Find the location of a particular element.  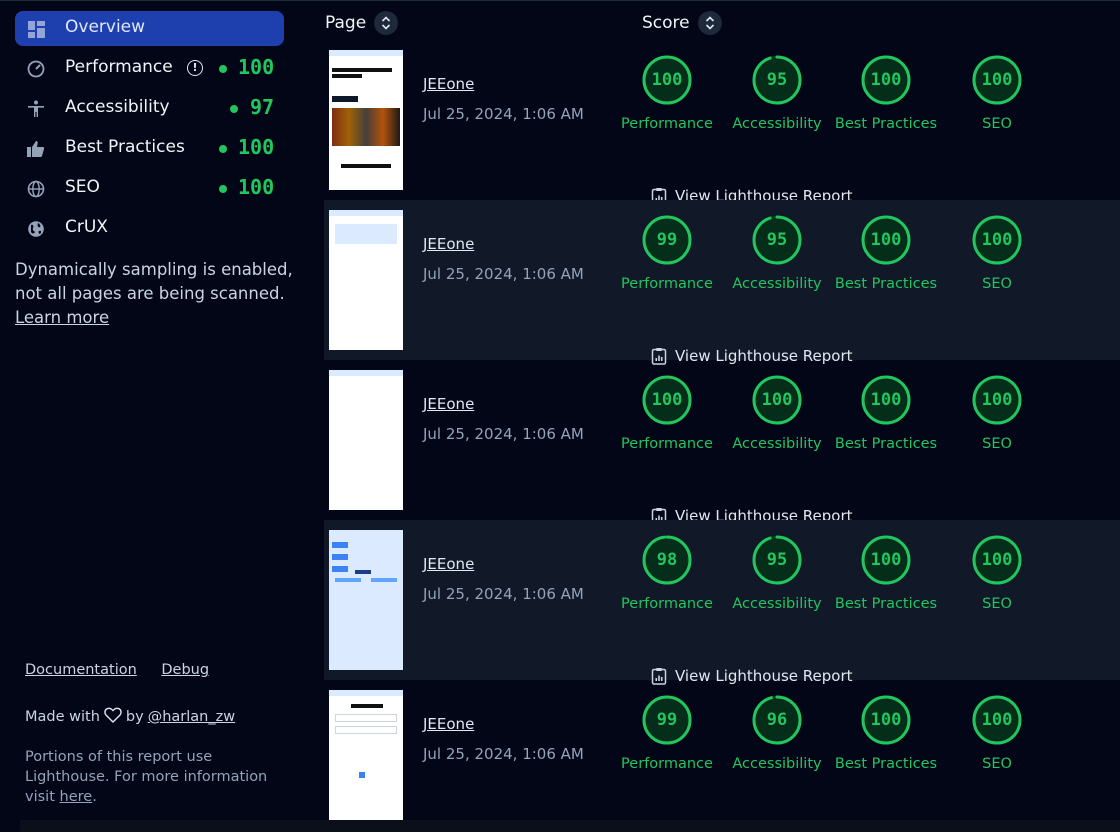

author-link: @harlan_zw is located at coordinates (191, 717).